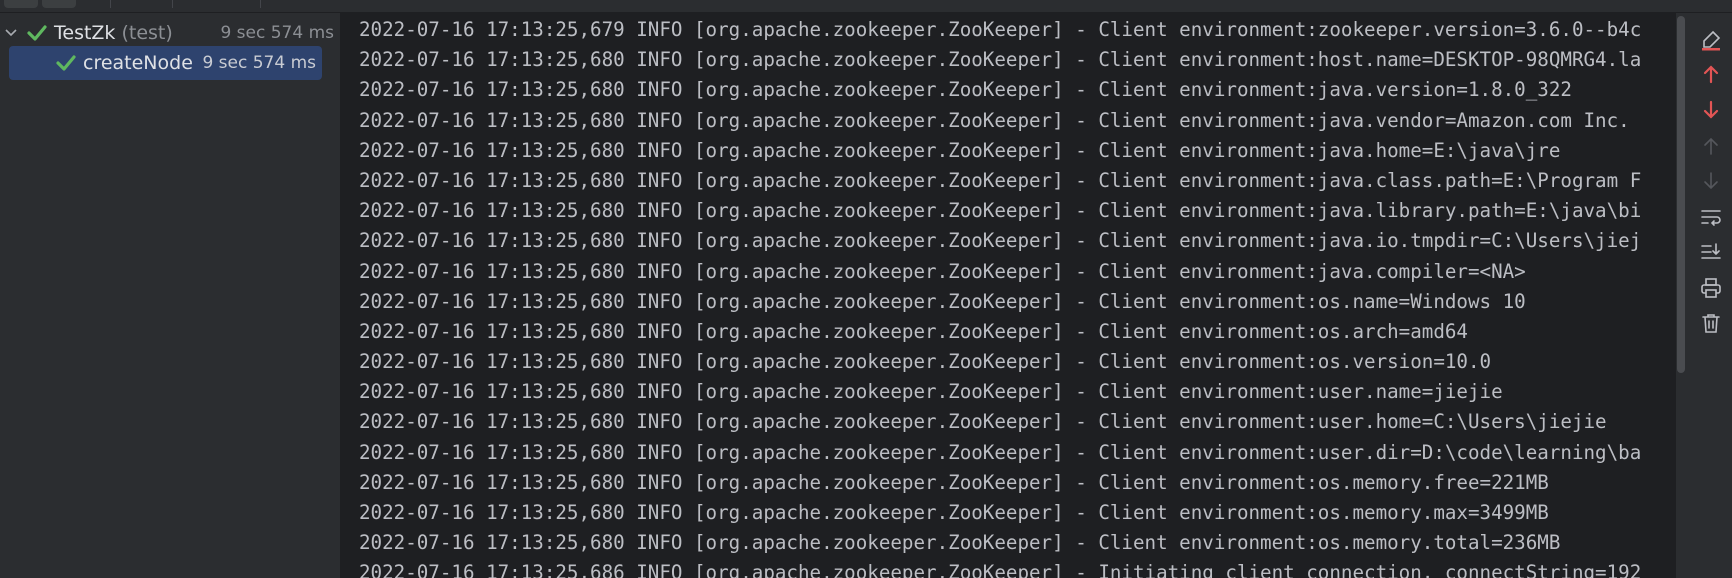 Image resolution: width=1732 pixels, height=578 pixels. I want to click on test-class-qualifier: (test), so click(147, 33).